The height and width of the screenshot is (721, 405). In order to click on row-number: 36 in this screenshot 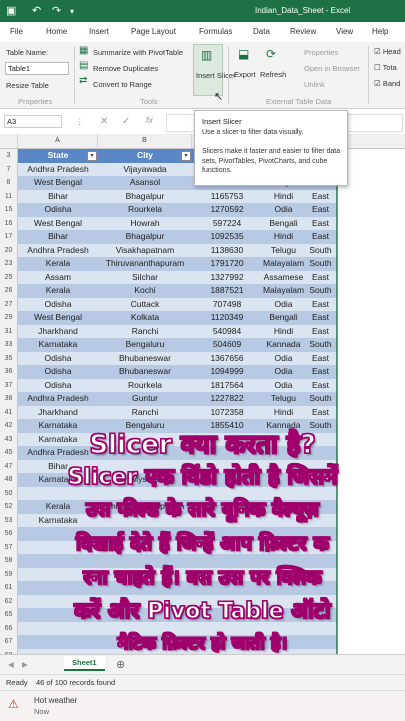, I will do `click(9, 372)`.